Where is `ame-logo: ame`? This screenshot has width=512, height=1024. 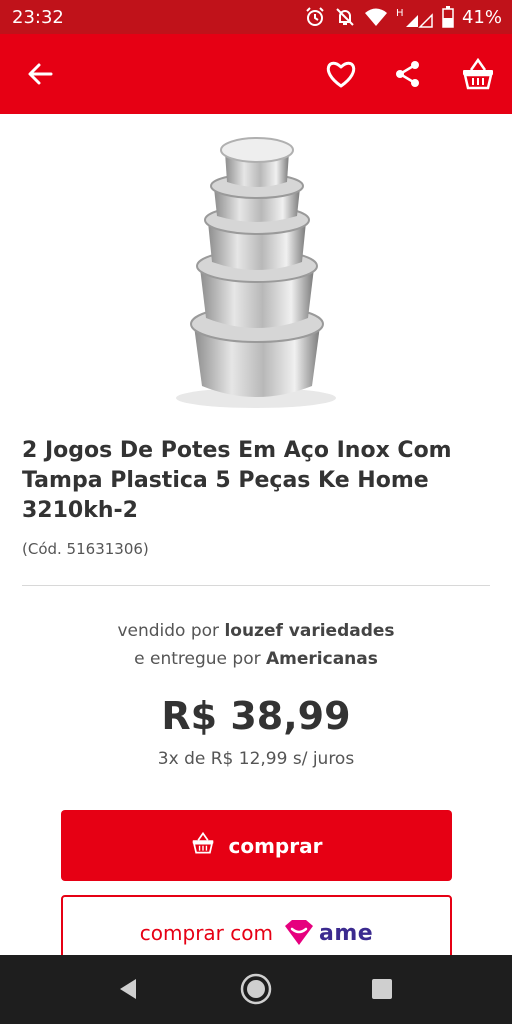
ame-logo: ame is located at coordinates (328, 933).